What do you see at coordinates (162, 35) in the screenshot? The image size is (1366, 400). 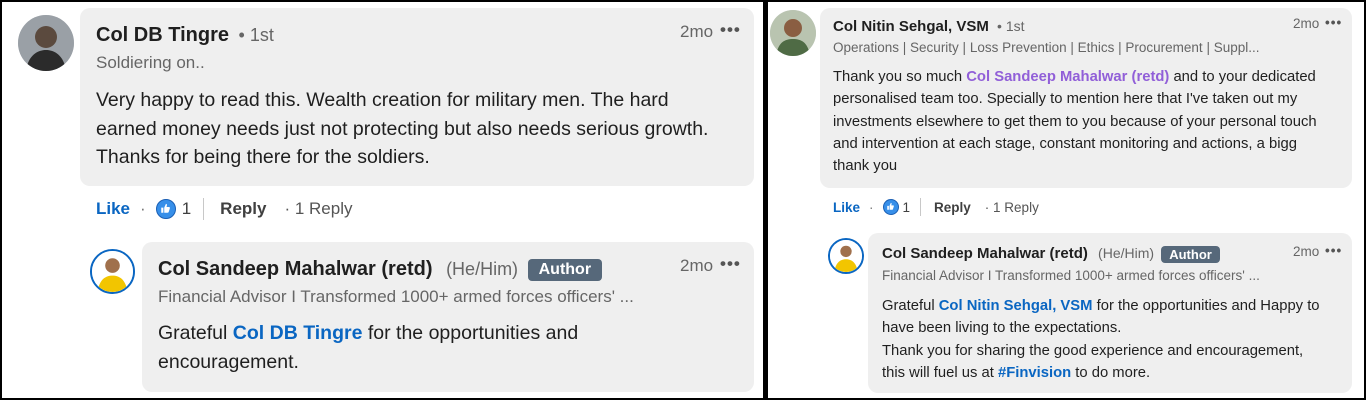 I see `commenter-name-text: Col DB Tingre` at bounding box center [162, 35].